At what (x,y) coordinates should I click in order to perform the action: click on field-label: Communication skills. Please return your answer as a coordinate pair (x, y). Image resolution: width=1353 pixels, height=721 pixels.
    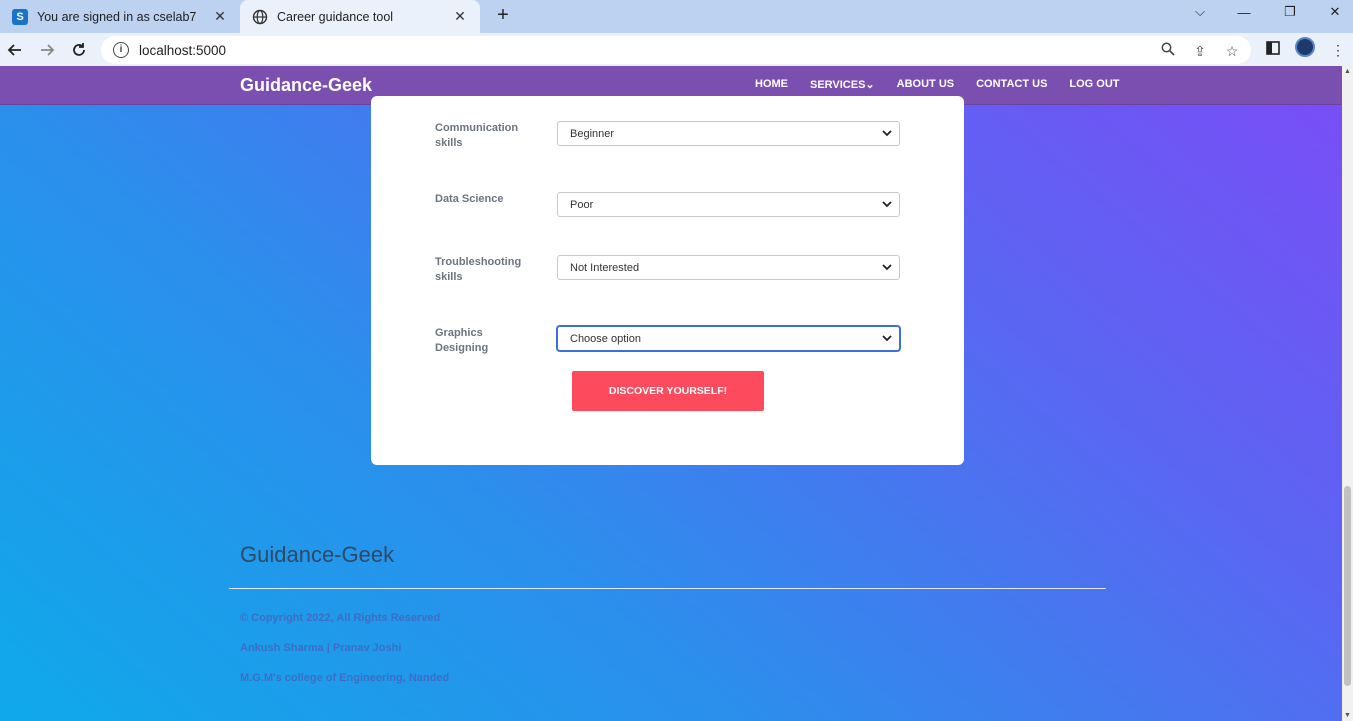
    Looking at the image, I should click on (477, 135).